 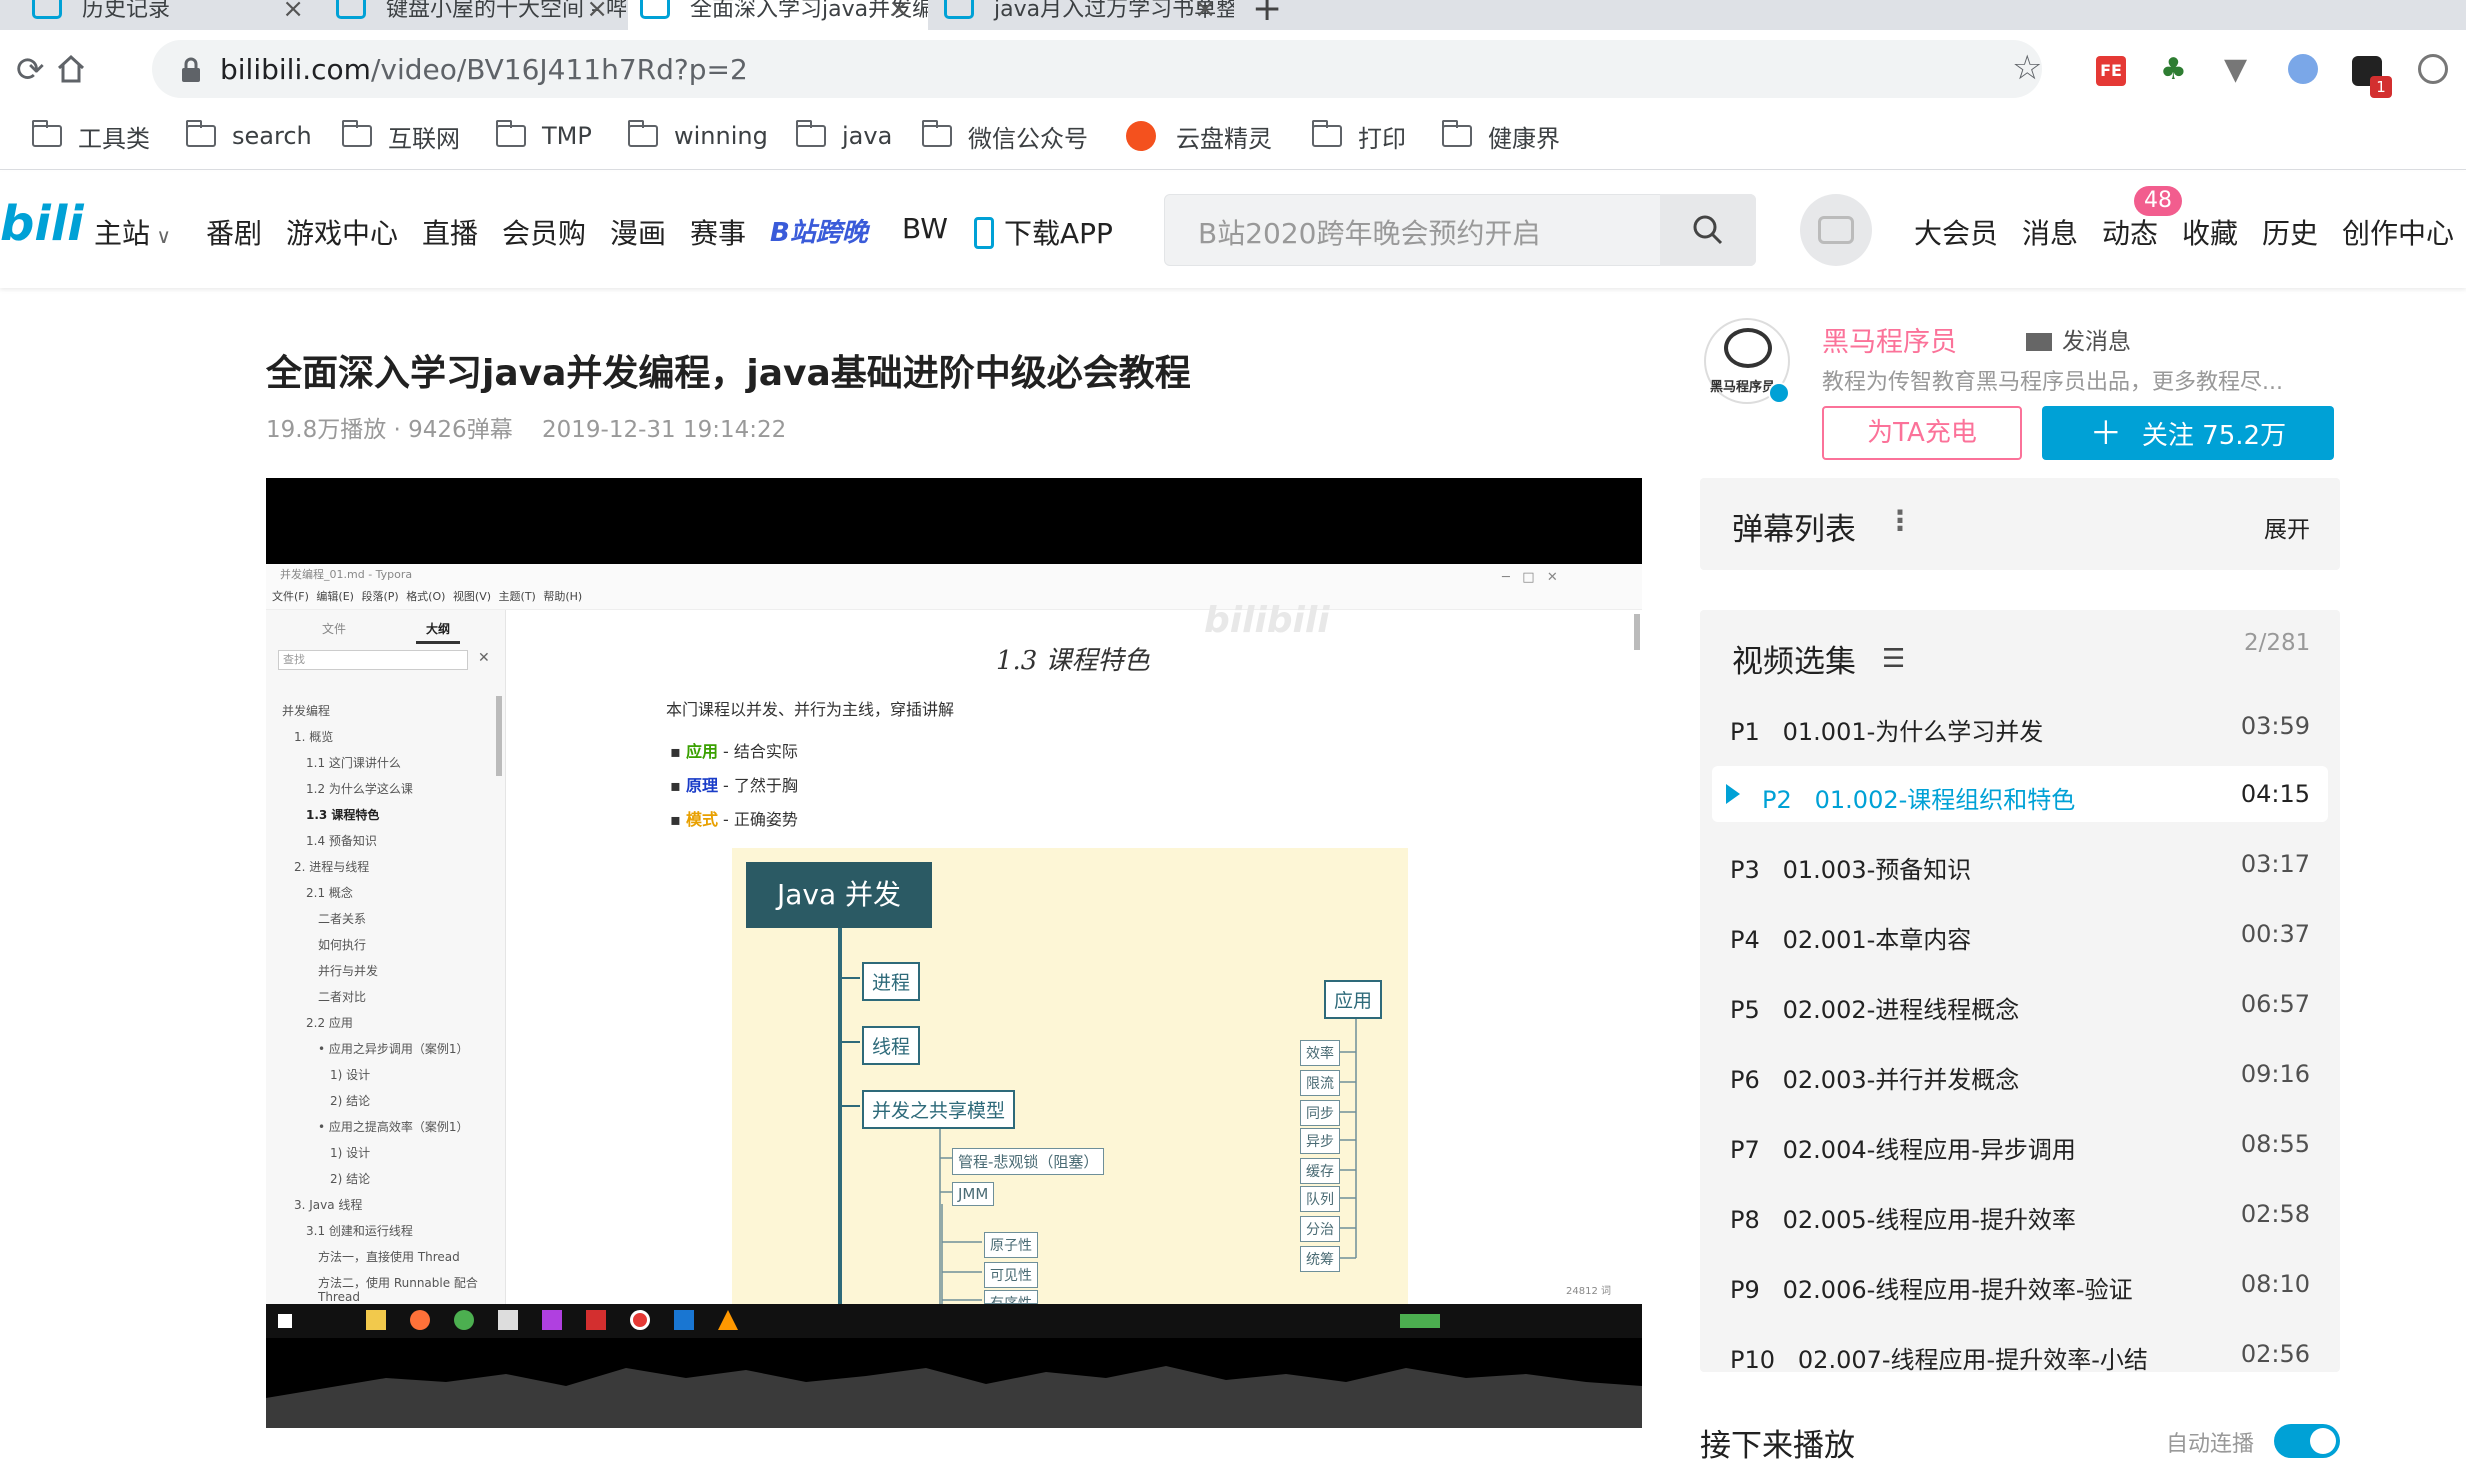 I want to click on envelope-icon, so click(x=2039, y=342).